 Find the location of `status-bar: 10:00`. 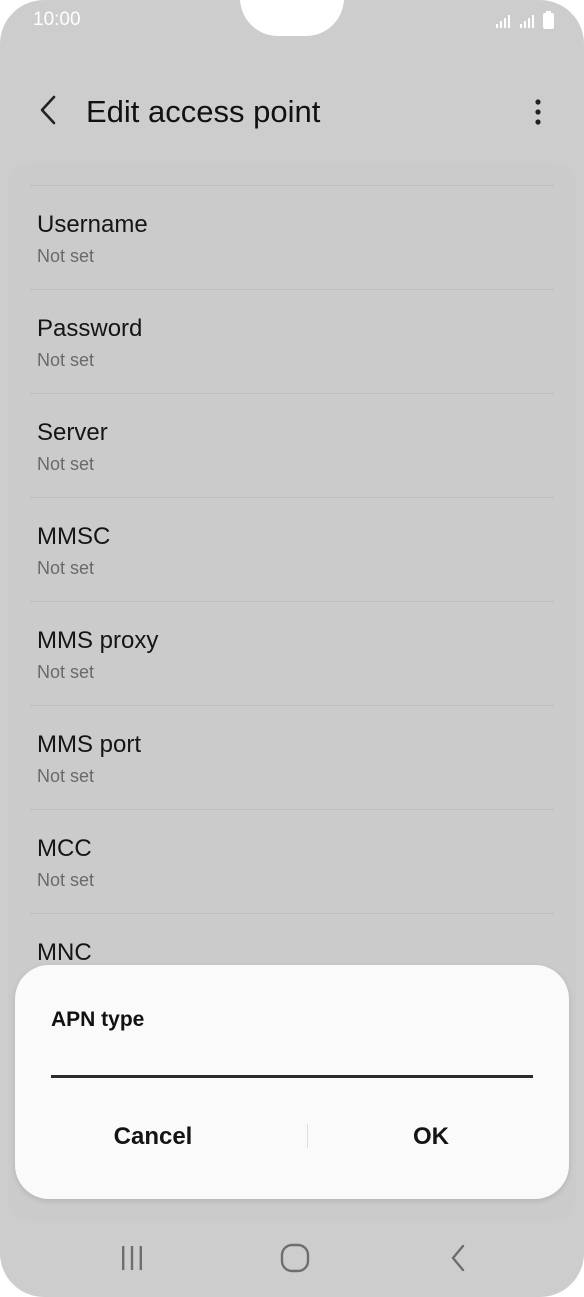

status-bar: 10:00 is located at coordinates (292, 20).